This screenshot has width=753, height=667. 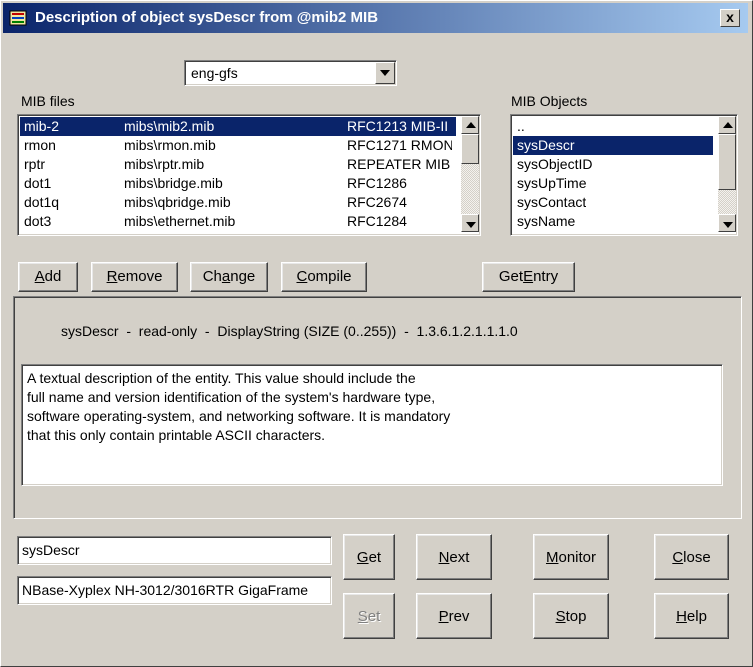 What do you see at coordinates (546, 276) in the screenshot?
I see `get-entry-label: ntry` at bounding box center [546, 276].